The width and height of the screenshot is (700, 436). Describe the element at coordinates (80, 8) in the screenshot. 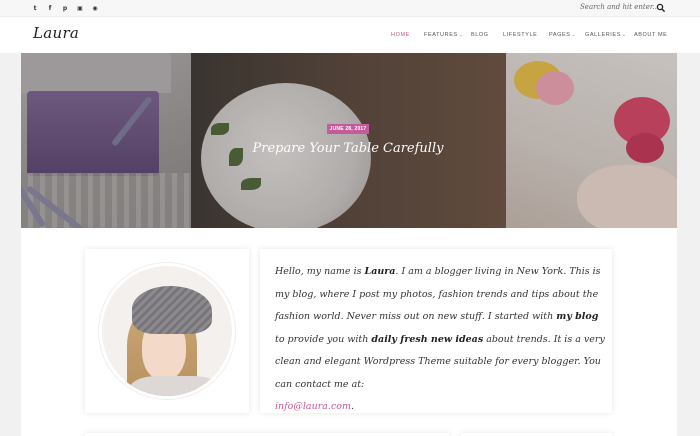

I see `instagram-icon: ▣` at that location.